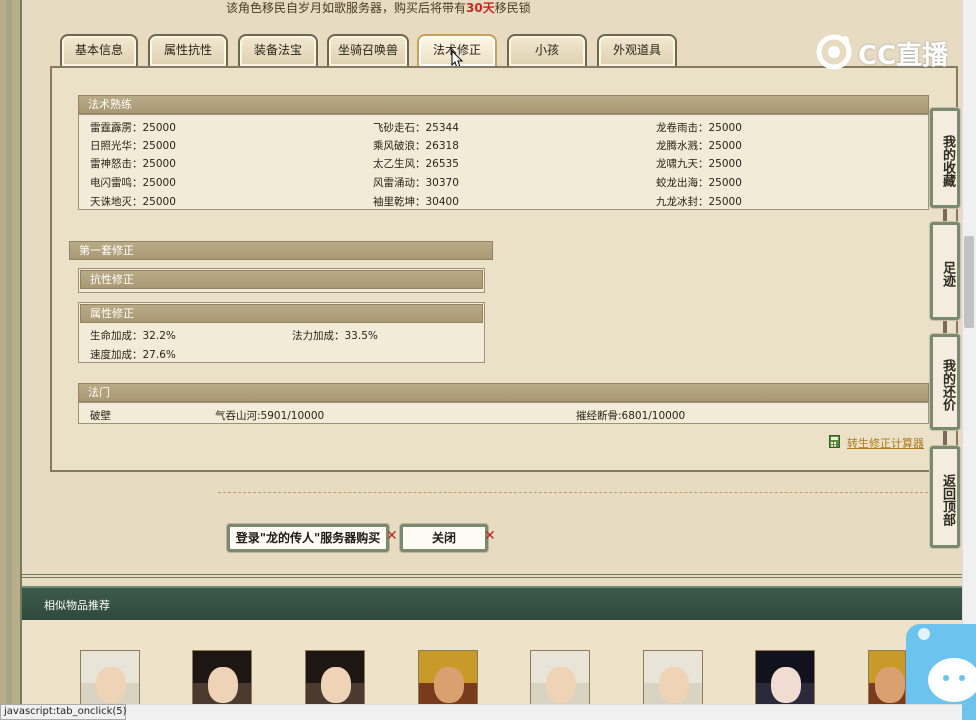 This screenshot has height=720, width=976. I want to click on spell-cell: 风雷涌动：30370, so click(416, 183).